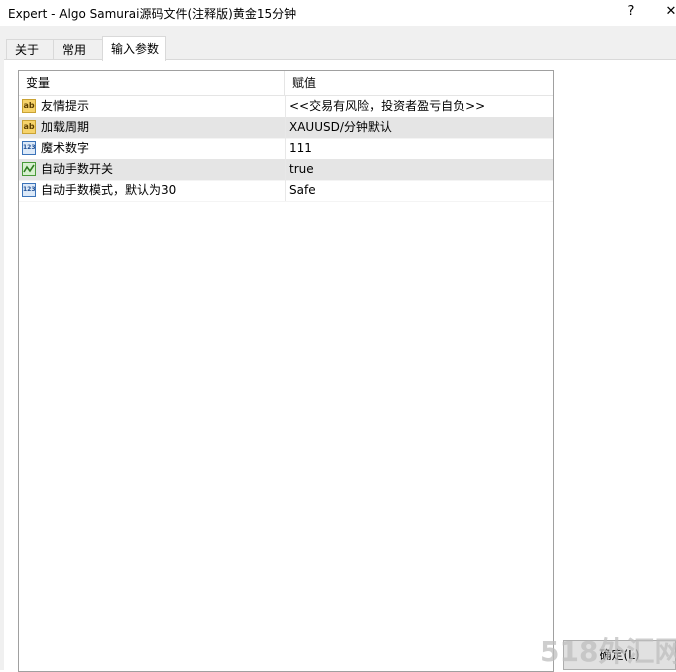  Describe the element at coordinates (134, 48) in the screenshot. I see `tab-inputs: 输入参数` at that location.